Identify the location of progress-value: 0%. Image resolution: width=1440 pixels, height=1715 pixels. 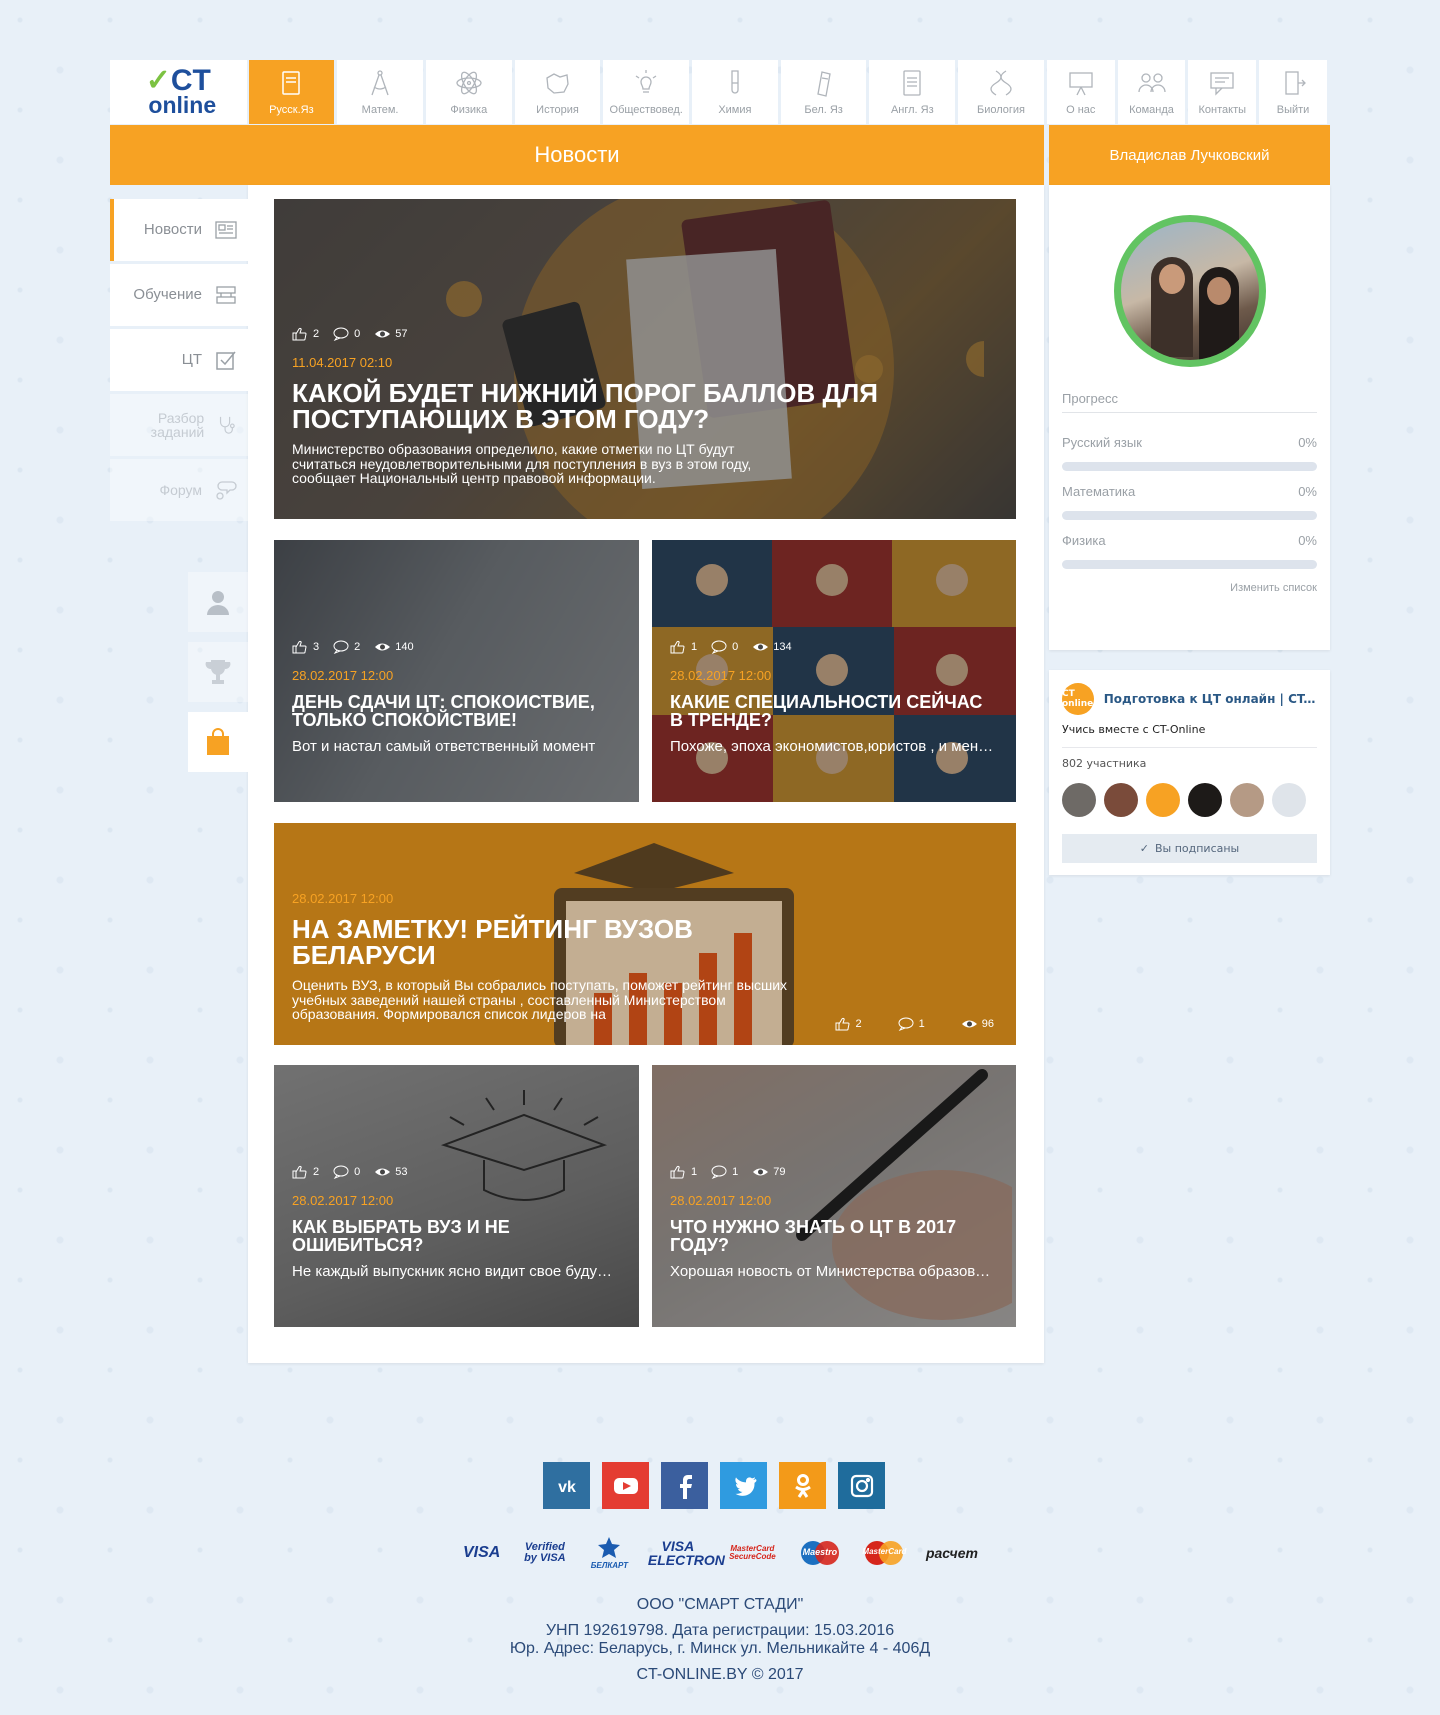
(1307, 540).